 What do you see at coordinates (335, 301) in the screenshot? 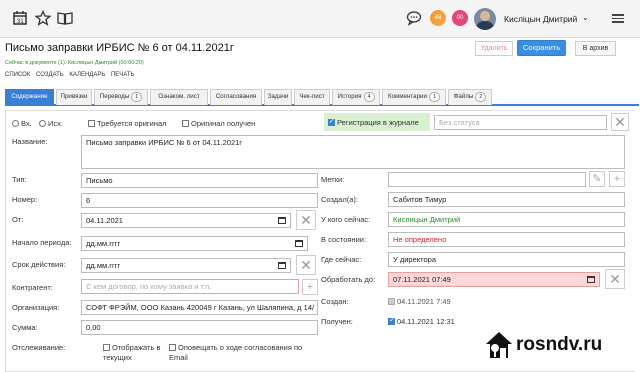
I see `created-label: Создан:` at bounding box center [335, 301].